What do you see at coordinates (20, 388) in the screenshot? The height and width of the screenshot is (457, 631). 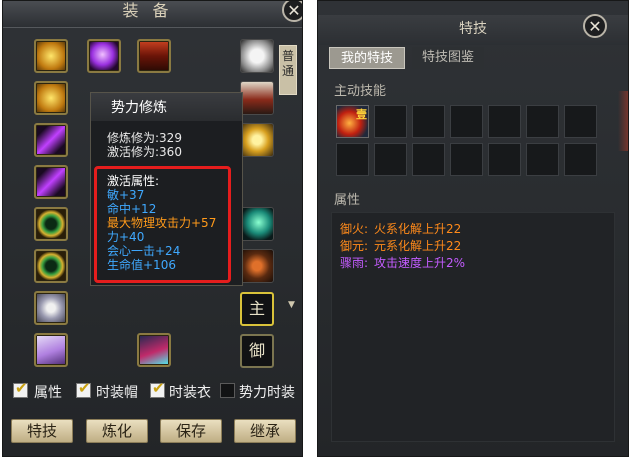 I see `checkbox-attributes: ✔` at bounding box center [20, 388].